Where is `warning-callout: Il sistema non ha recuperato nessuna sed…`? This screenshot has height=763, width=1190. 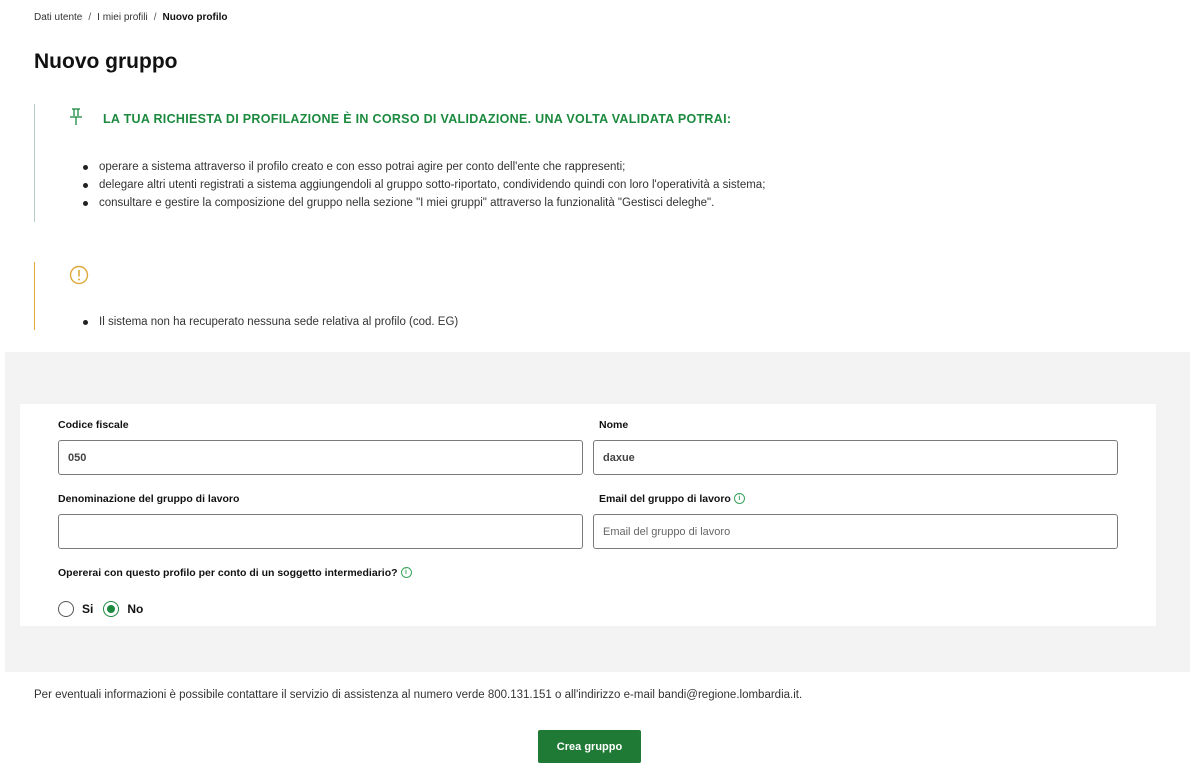 warning-callout: Il sistema non ha recuperato nessuna sed… is located at coordinates (584, 296).